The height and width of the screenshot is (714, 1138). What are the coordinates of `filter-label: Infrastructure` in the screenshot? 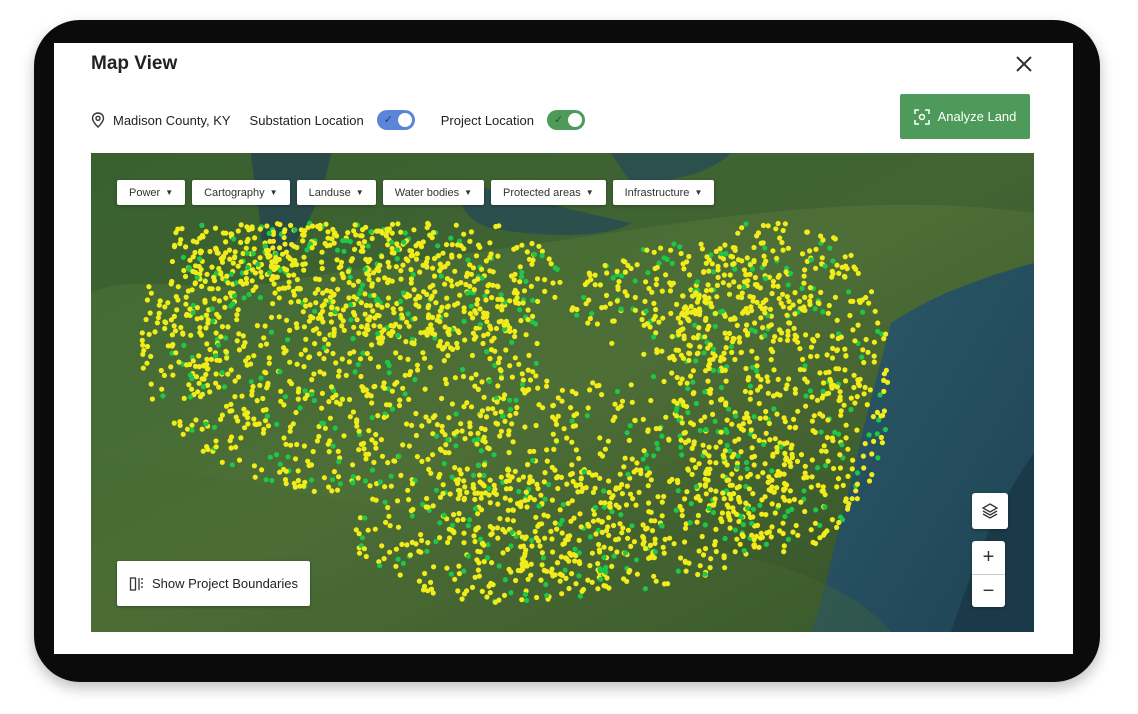 It's located at (657, 192).